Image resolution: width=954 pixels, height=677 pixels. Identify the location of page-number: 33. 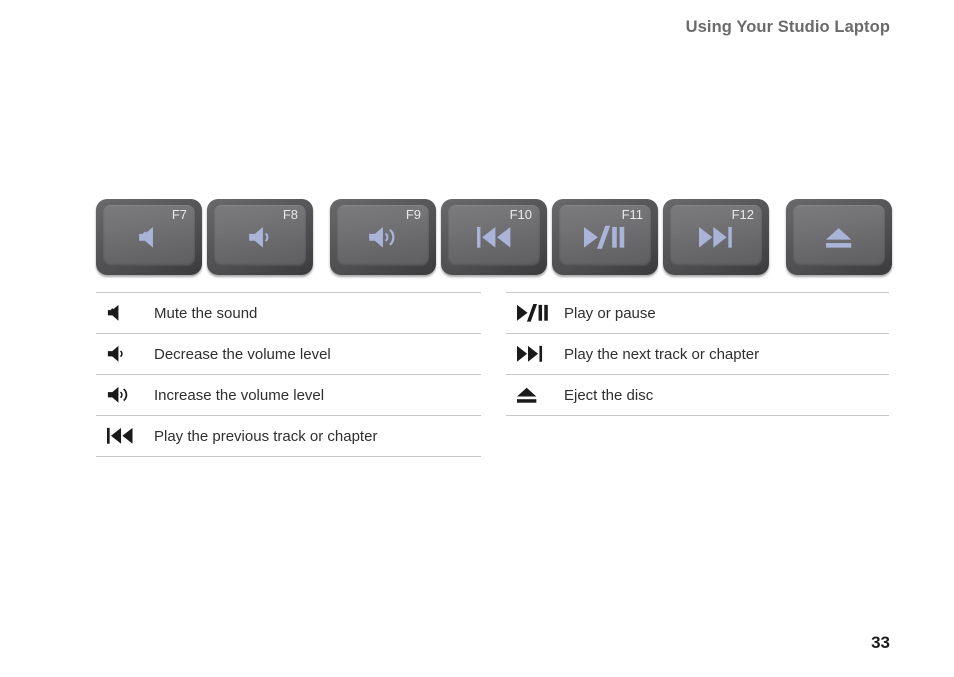
(880, 642).